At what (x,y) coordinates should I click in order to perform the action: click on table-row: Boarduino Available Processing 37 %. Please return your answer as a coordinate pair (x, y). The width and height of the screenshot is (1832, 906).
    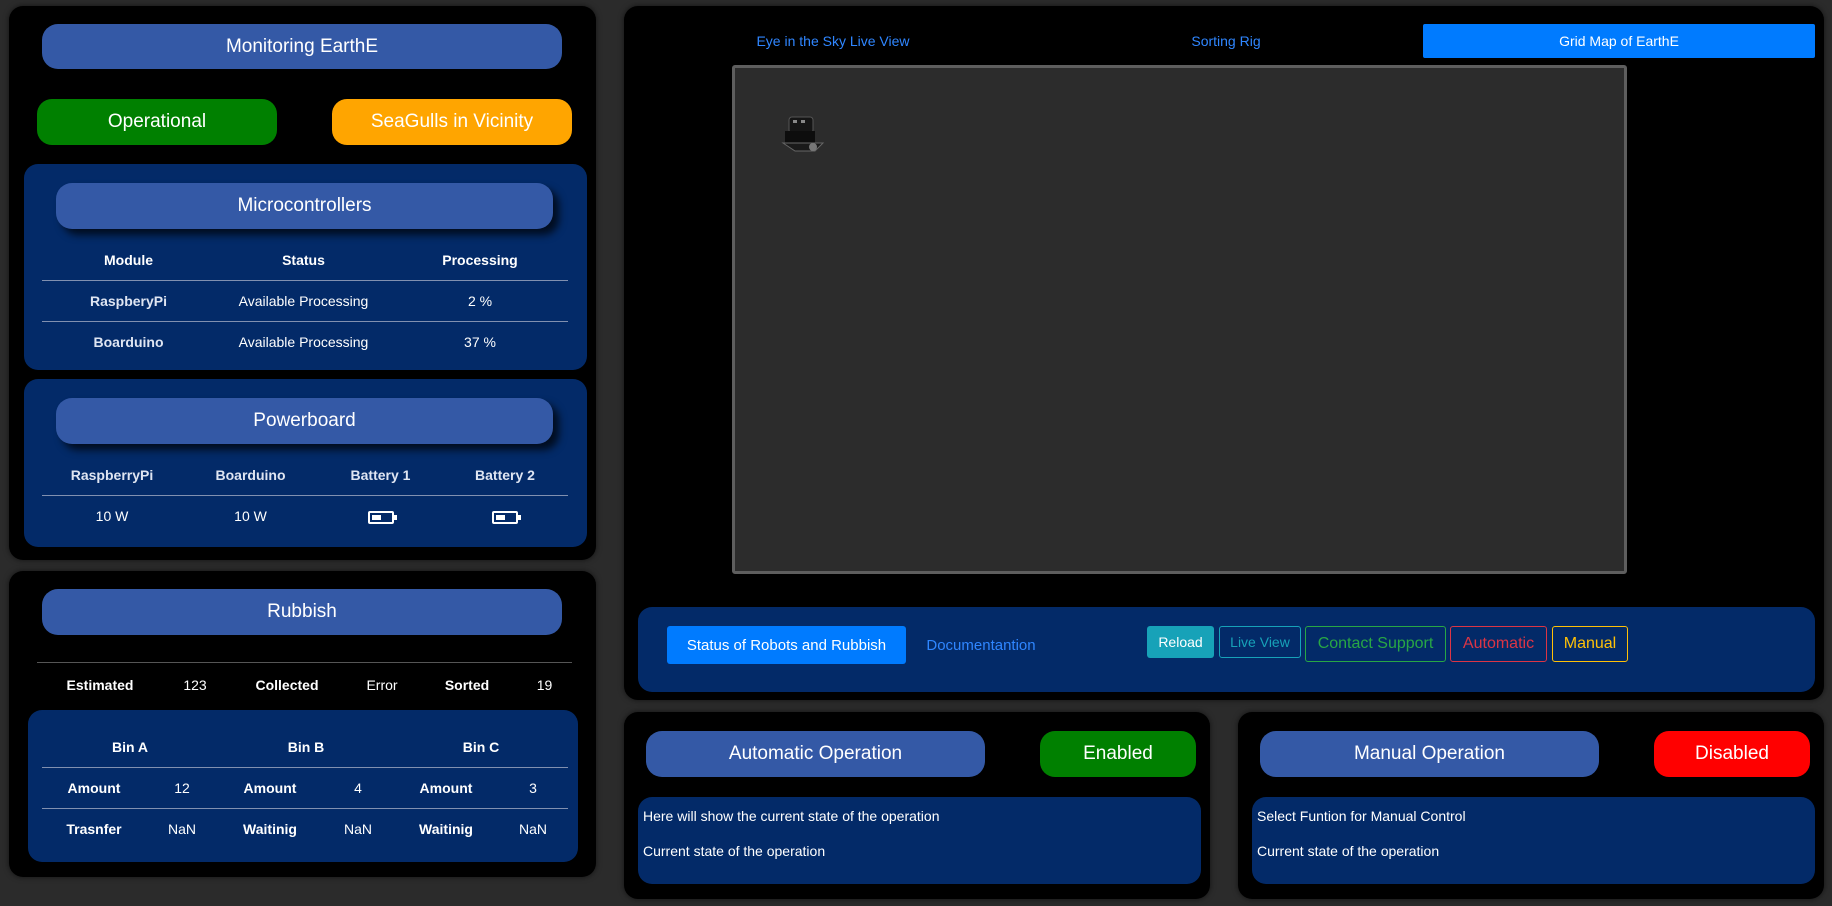
    Looking at the image, I should click on (305, 341).